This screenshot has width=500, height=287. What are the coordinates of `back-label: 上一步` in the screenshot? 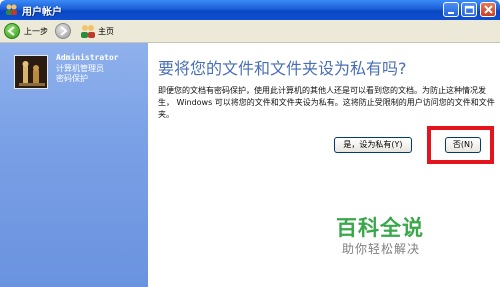 It's located at (36, 31).